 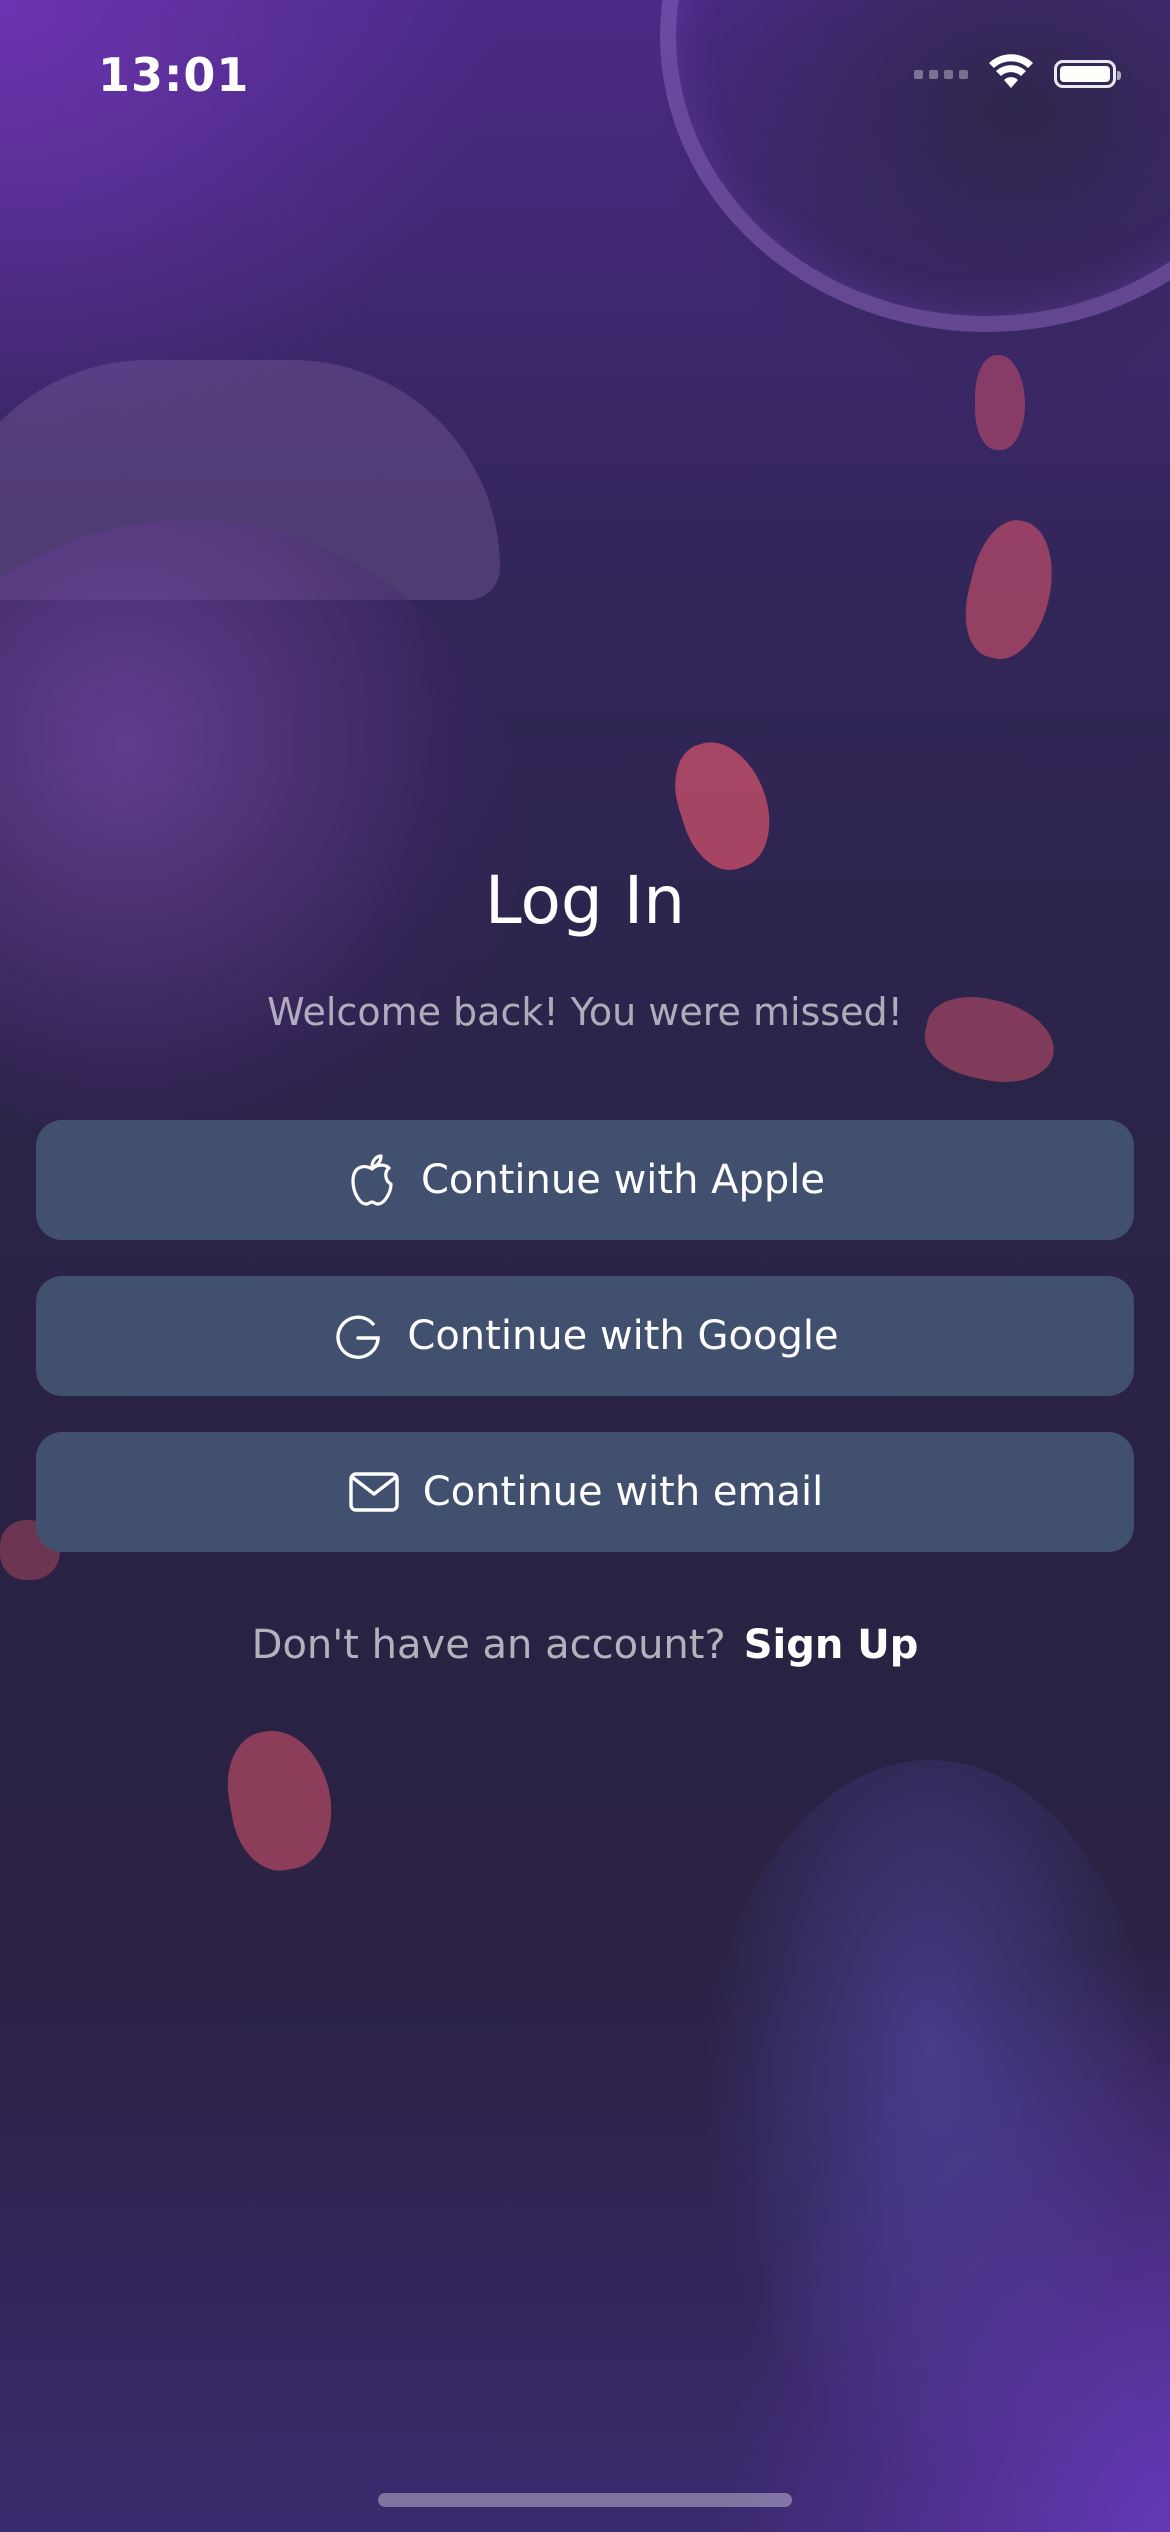 What do you see at coordinates (585, 900) in the screenshot?
I see `page-title: Log In` at bounding box center [585, 900].